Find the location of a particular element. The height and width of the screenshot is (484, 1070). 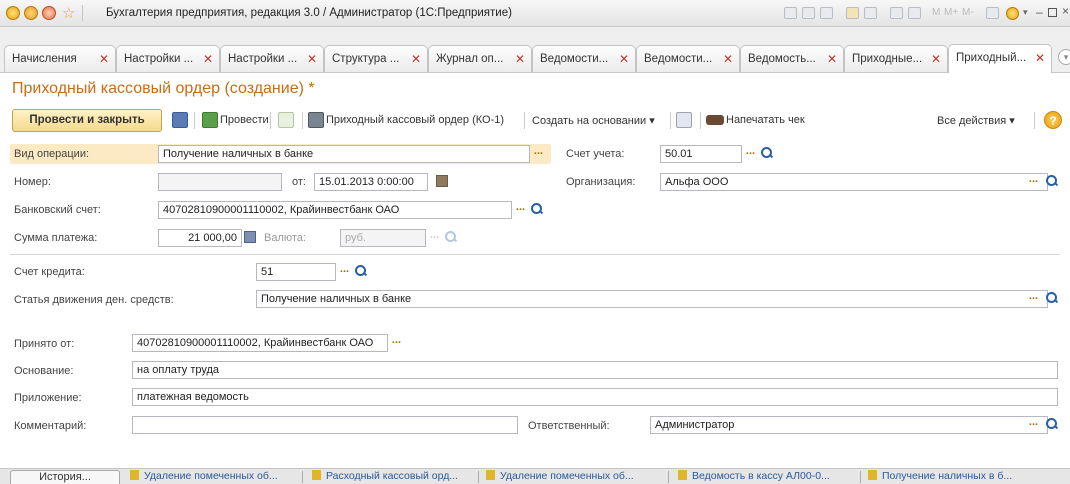

cash-flow-item-search-icon is located at coordinates (1052, 298).